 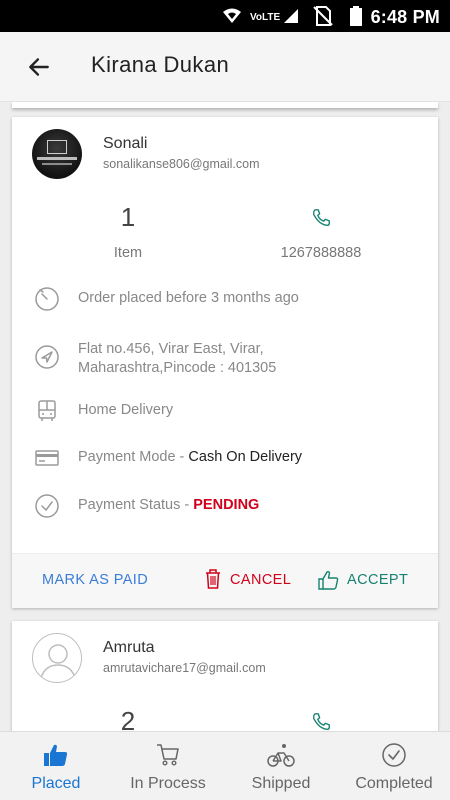 What do you see at coordinates (47, 299) in the screenshot?
I see `clock-icon` at bounding box center [47, 299].